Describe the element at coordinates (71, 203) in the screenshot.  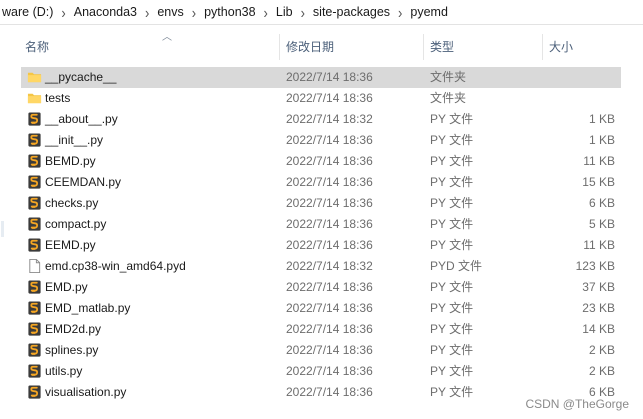
I see `file-name: checks.py` at that location.